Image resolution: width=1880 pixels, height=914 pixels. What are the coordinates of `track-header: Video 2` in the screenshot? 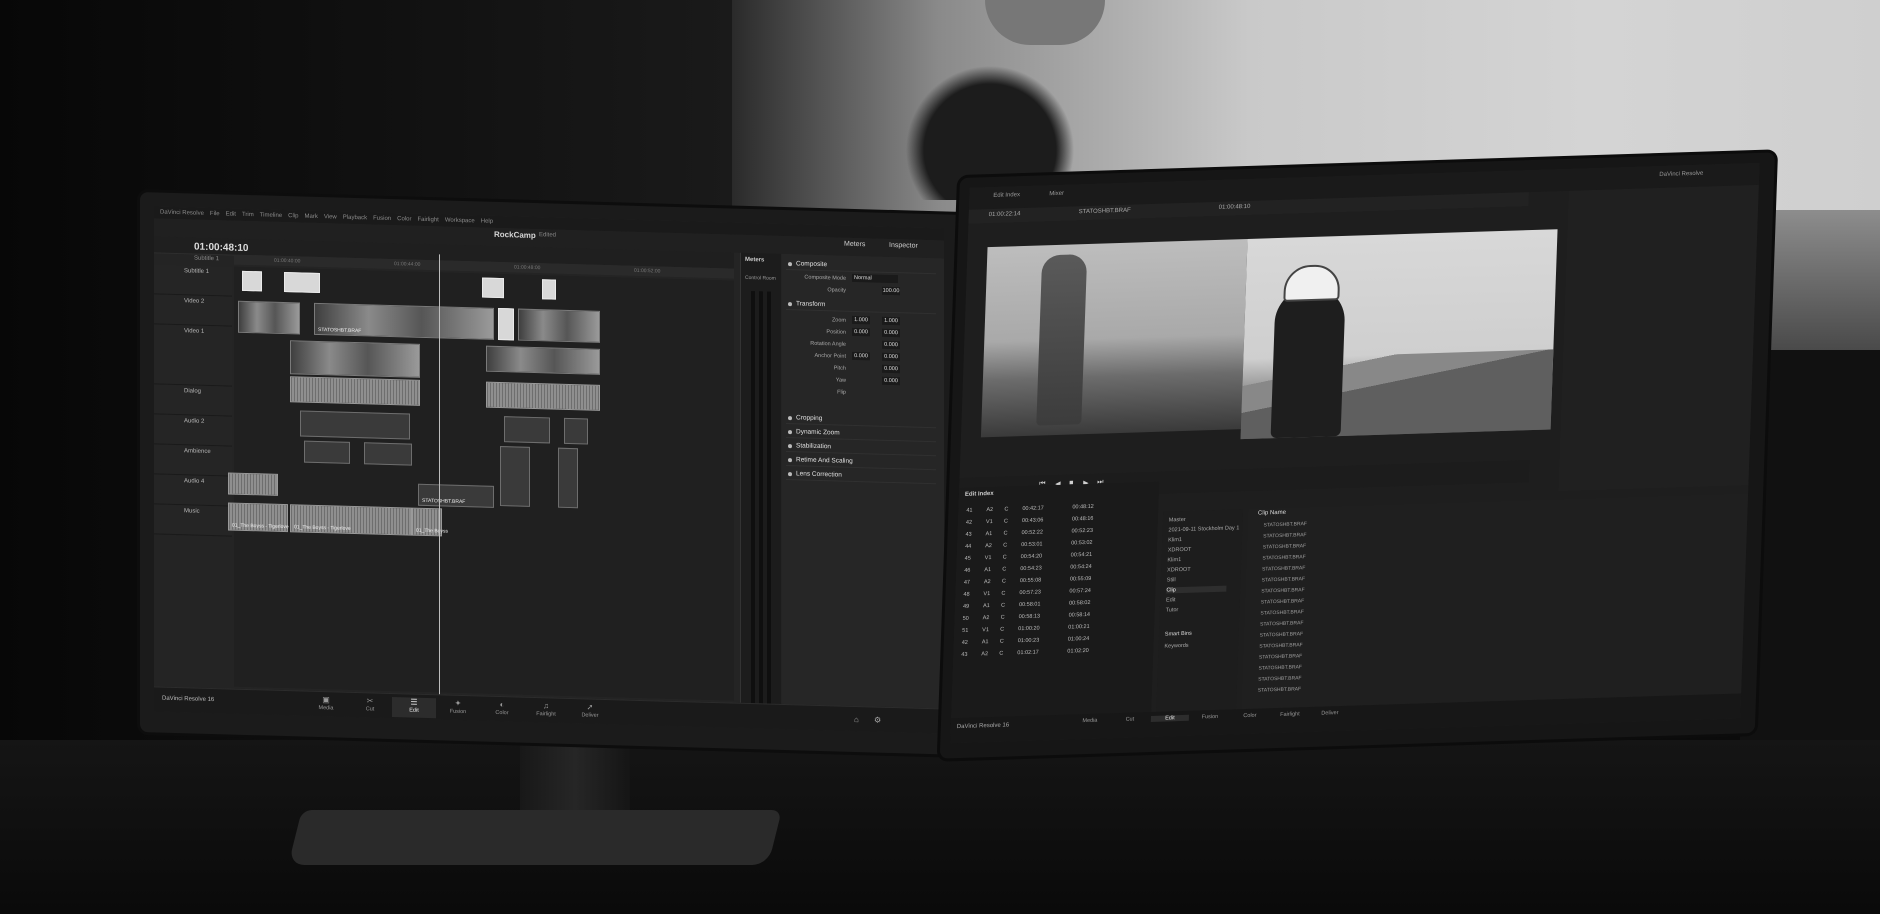 It's located at (193, 310).